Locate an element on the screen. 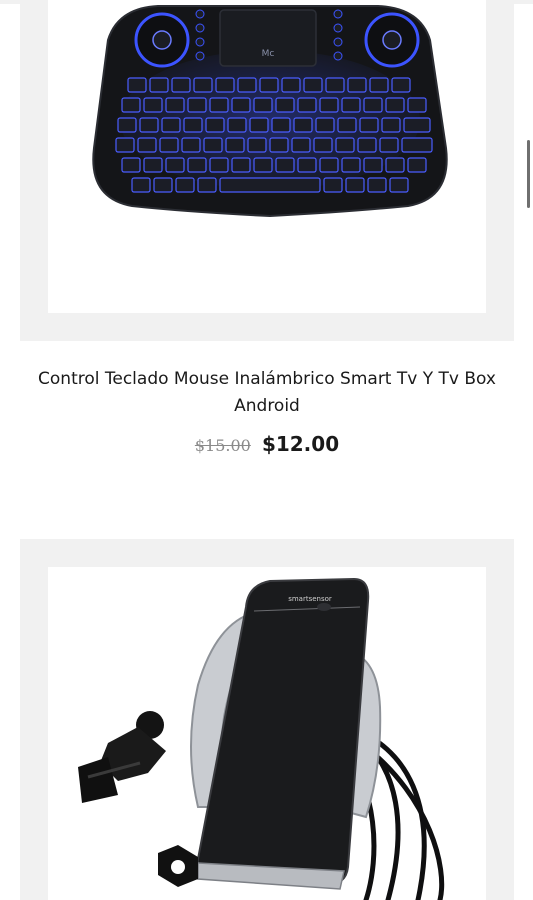 The width and height of the screenshot is (533, 900). svg-text: smartsensor is located at coordinates (310, 599).